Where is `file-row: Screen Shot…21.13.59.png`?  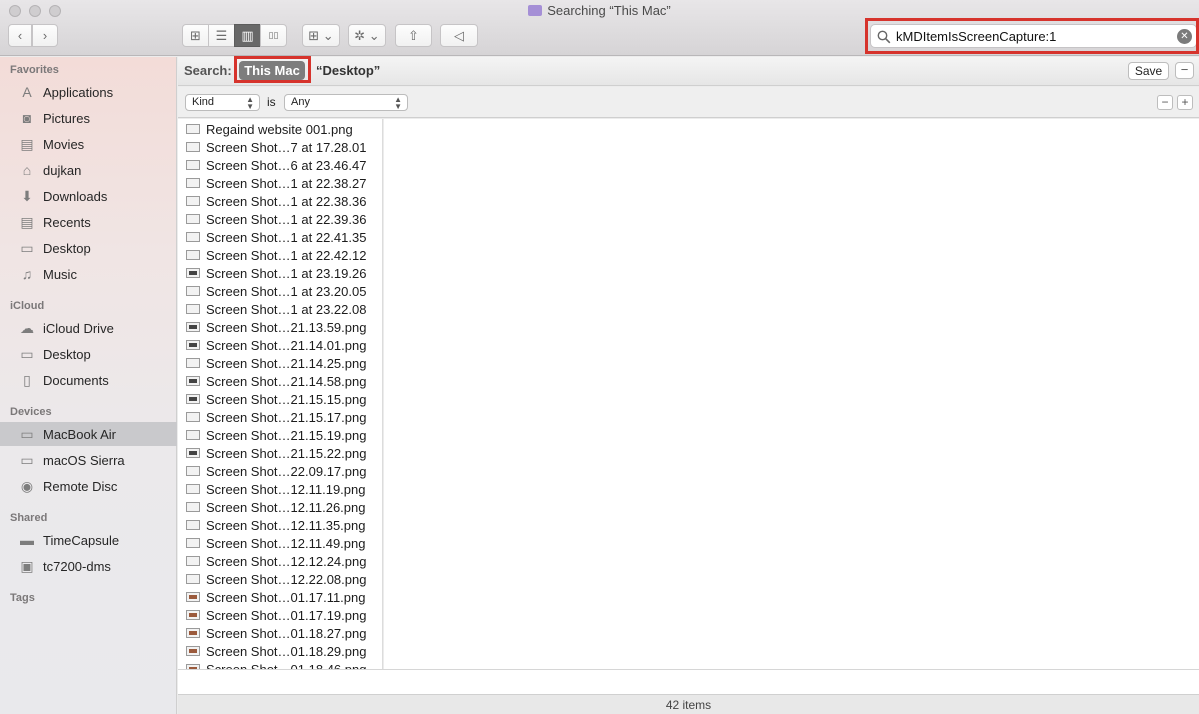 file-row: Screen Shot…21.13.59.png is located at coordinates (280, 327).